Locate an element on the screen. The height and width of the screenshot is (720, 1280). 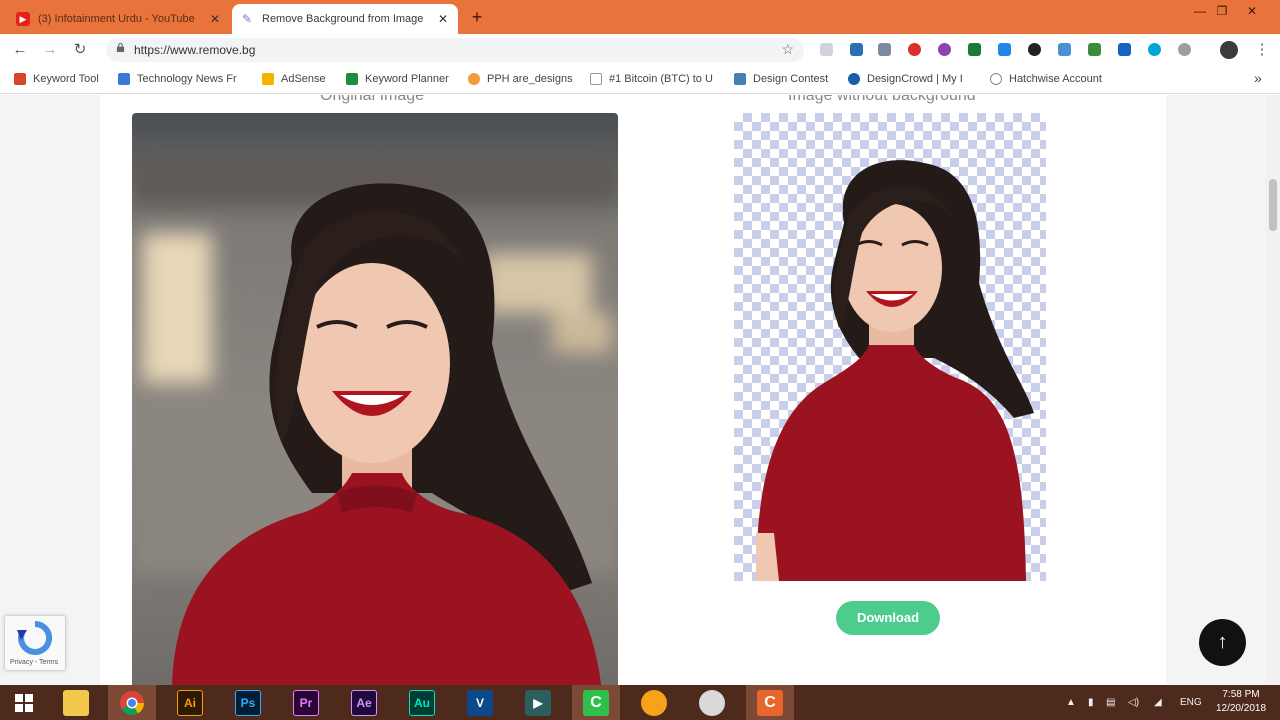
bookmark-item: Keyword Planner is located at coordinates (397, 79).